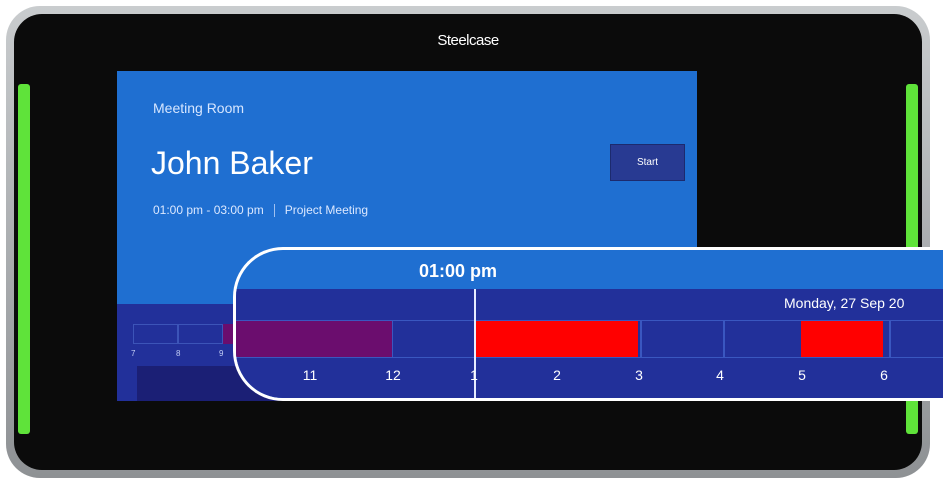 The height and width of the screenshot is (483, 943). Describe the element at coordinates (178, 353) in the screenshot. I see `mini-hour-label: 8` at that location.